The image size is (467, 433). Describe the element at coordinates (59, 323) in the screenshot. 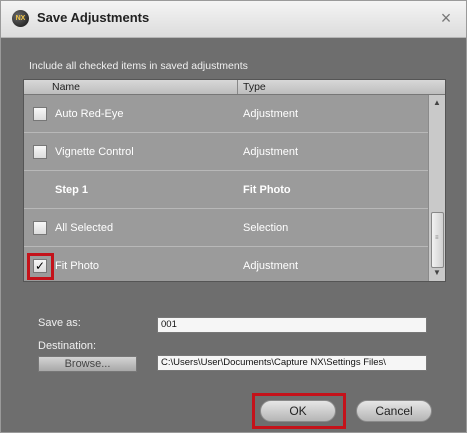

I see `save-as-label: Save as:` at that location.